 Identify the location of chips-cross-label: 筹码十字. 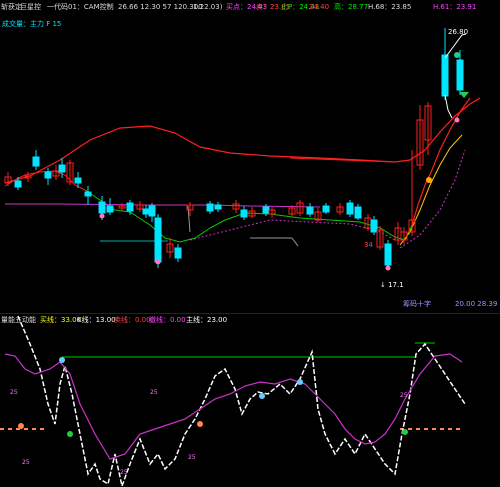
(417, 304).